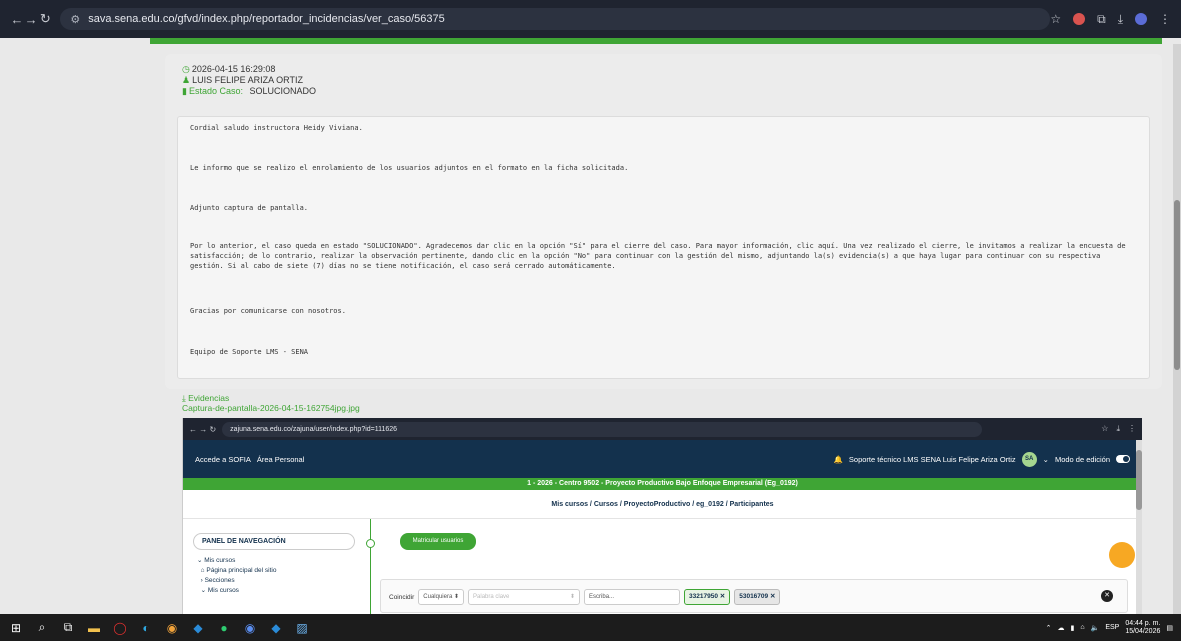 The image size is (1181, 641). Describe the element at coordinates (68, 628) in the screenshot. I see `task-view-icon: ⧉` at that location.